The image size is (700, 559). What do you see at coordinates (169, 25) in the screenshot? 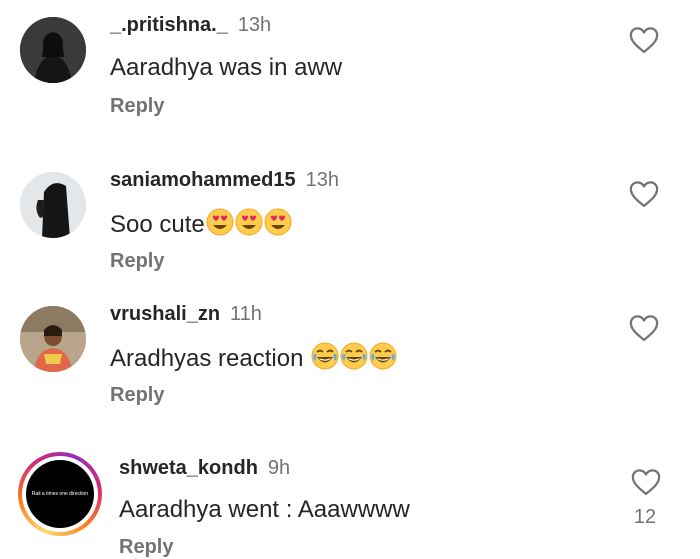
I see `username-text: _.pritishna._` at bounding box center [169, 25].